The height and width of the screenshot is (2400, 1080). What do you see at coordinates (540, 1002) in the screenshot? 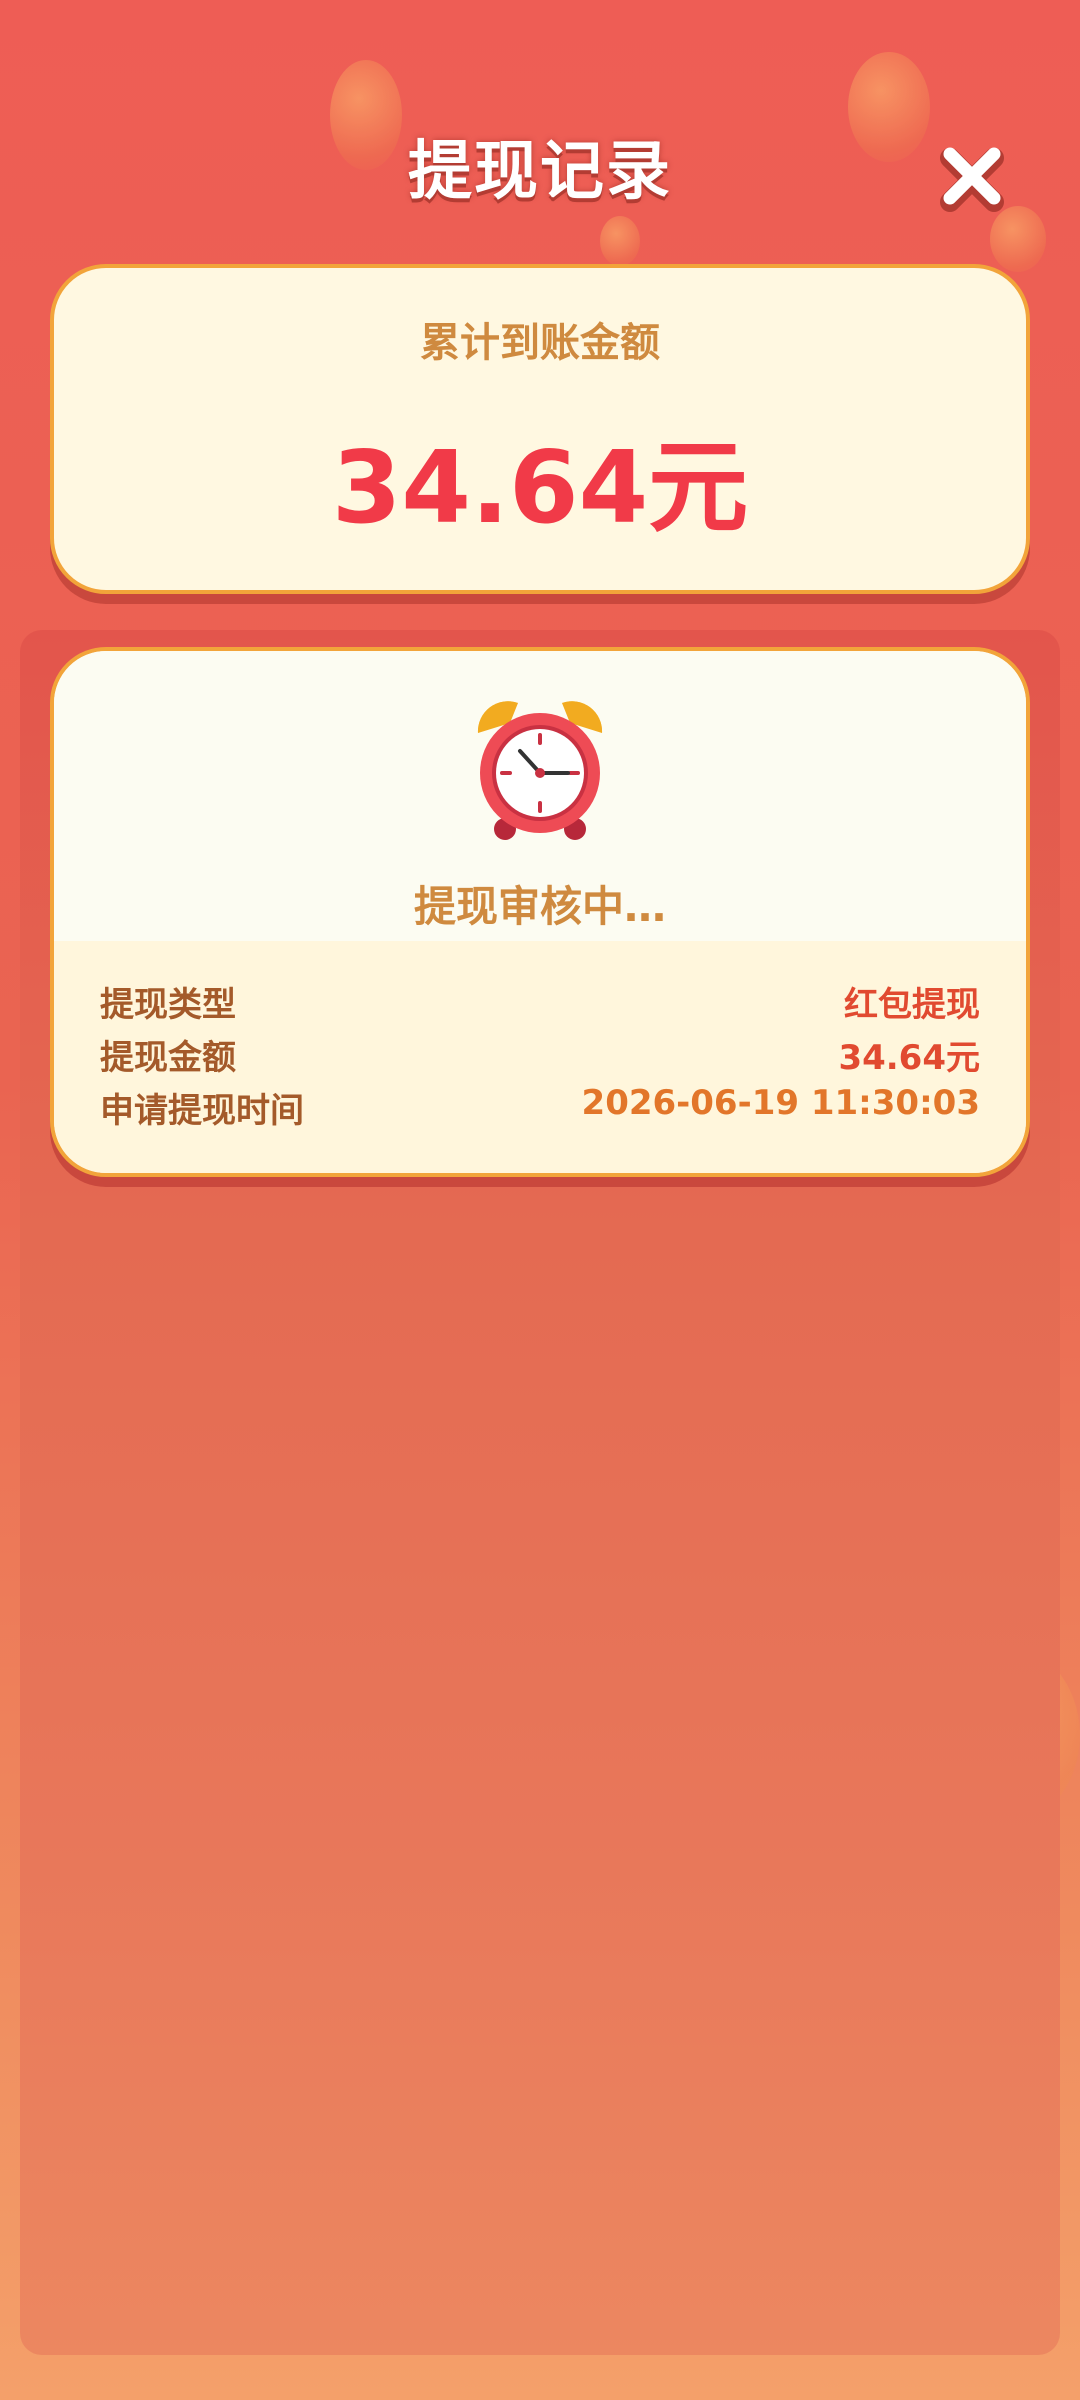
I see `detail-row-type: 提现类型 红包提现` at bounding box center [540, 1002].